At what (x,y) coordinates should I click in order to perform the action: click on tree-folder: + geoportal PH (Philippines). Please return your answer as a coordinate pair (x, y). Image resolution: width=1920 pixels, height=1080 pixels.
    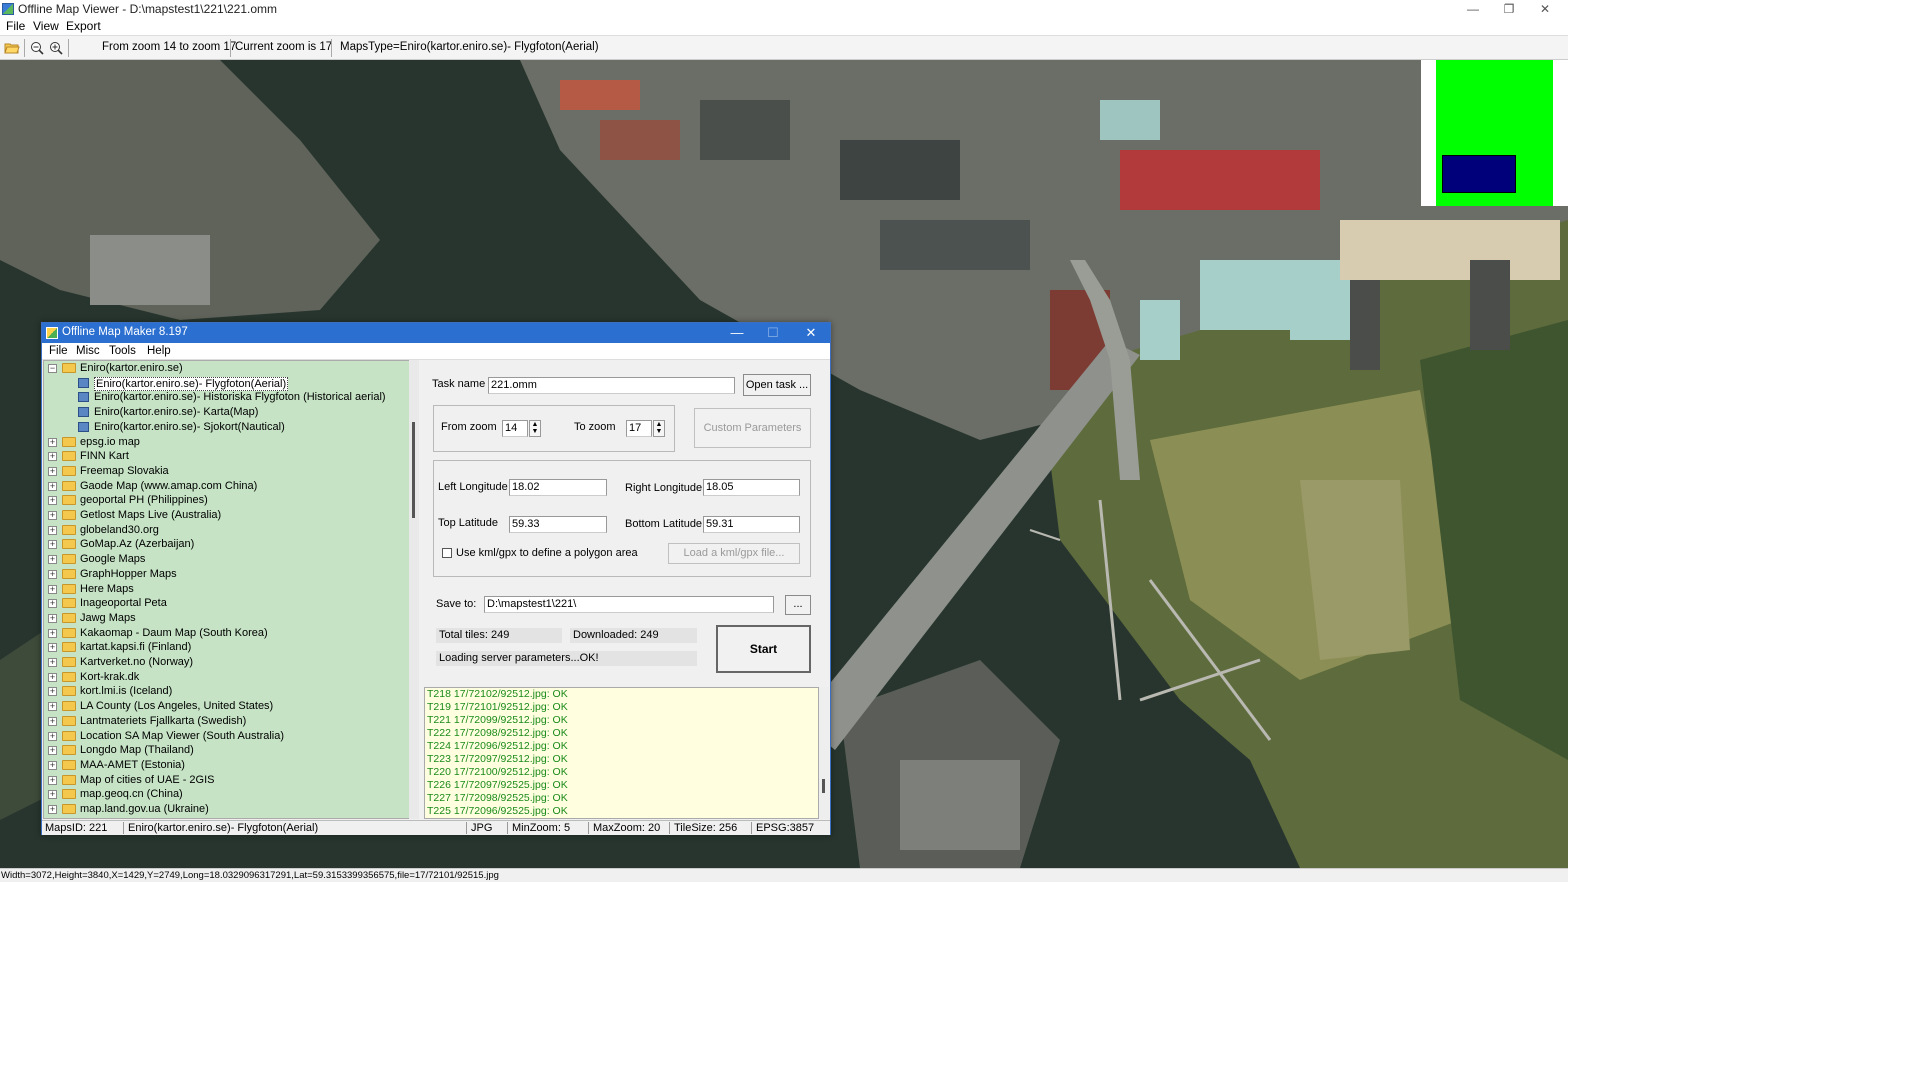
    Looking at the image, I should click on (231, 500).